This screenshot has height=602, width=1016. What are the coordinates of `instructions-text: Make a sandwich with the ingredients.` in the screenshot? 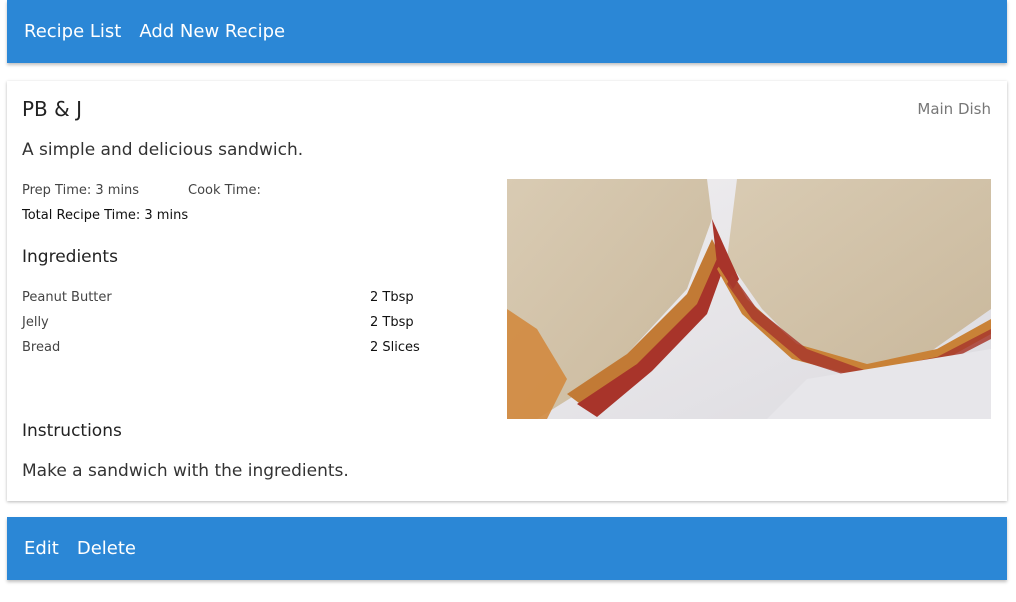 It's located at (185, 471).